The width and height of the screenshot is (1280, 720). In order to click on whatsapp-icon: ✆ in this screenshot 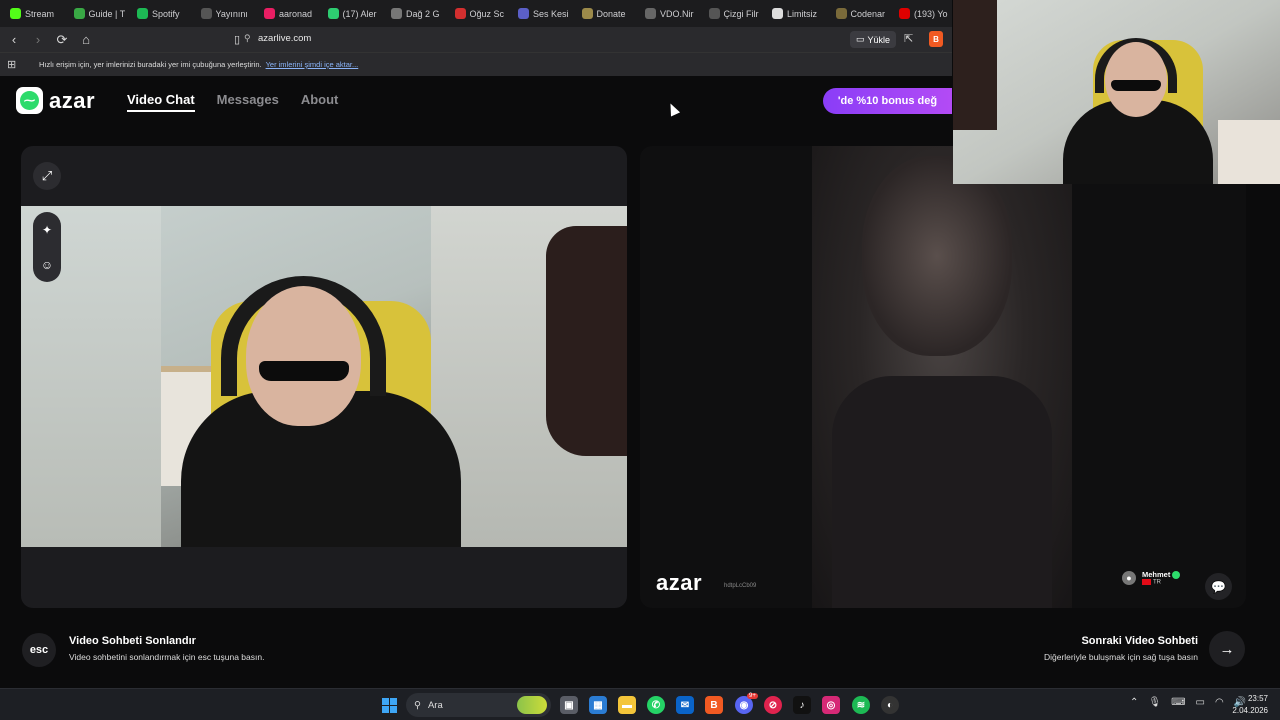, I will do `click(656, 705)`.